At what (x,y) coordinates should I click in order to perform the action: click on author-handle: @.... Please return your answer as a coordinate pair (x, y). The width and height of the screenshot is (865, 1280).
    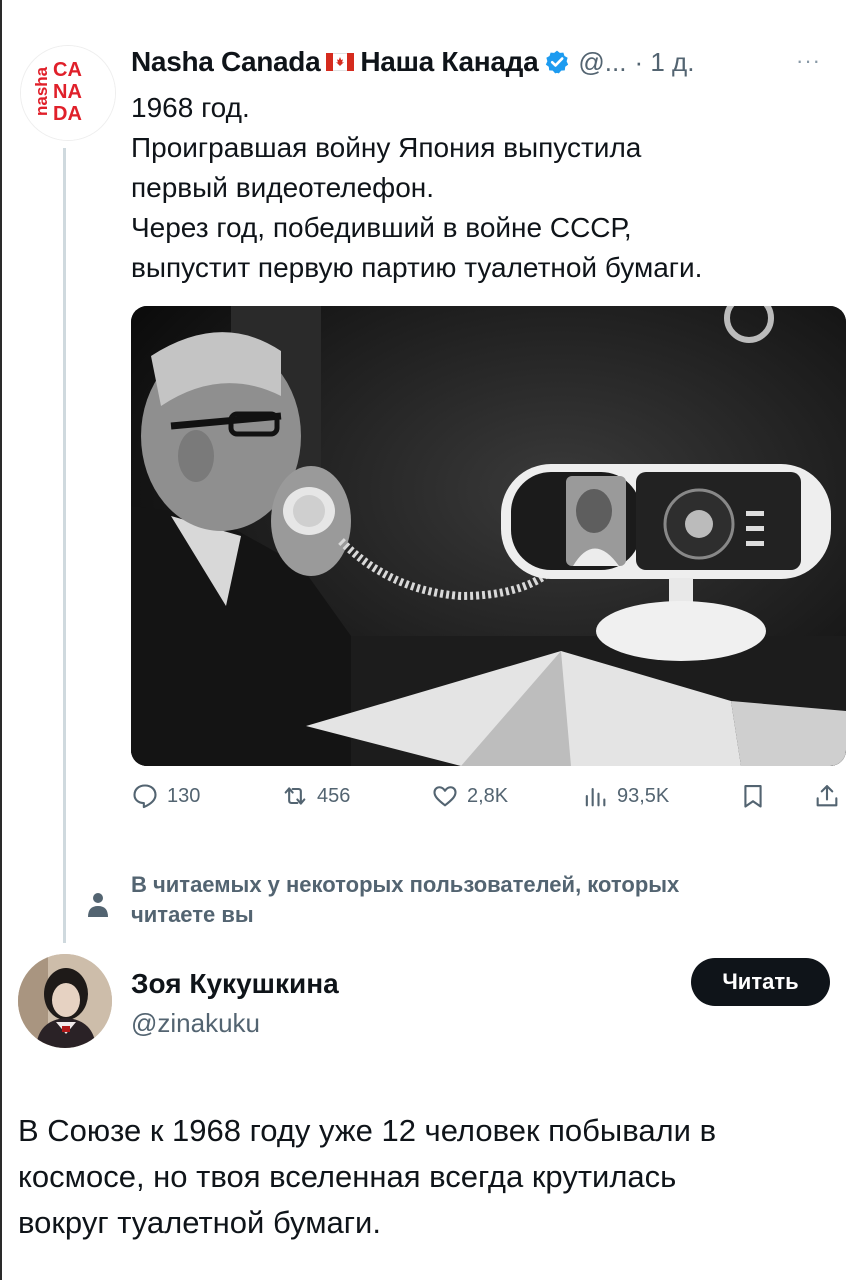
    Looking at the image, I should click on (602, 62).